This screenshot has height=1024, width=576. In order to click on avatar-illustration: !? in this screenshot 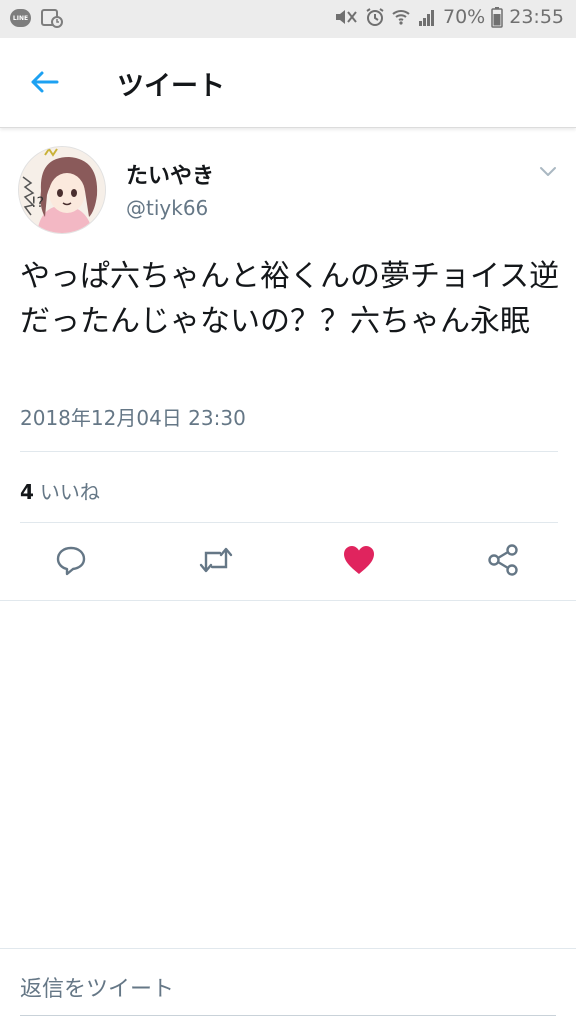, I will do `click(62, 190)`.